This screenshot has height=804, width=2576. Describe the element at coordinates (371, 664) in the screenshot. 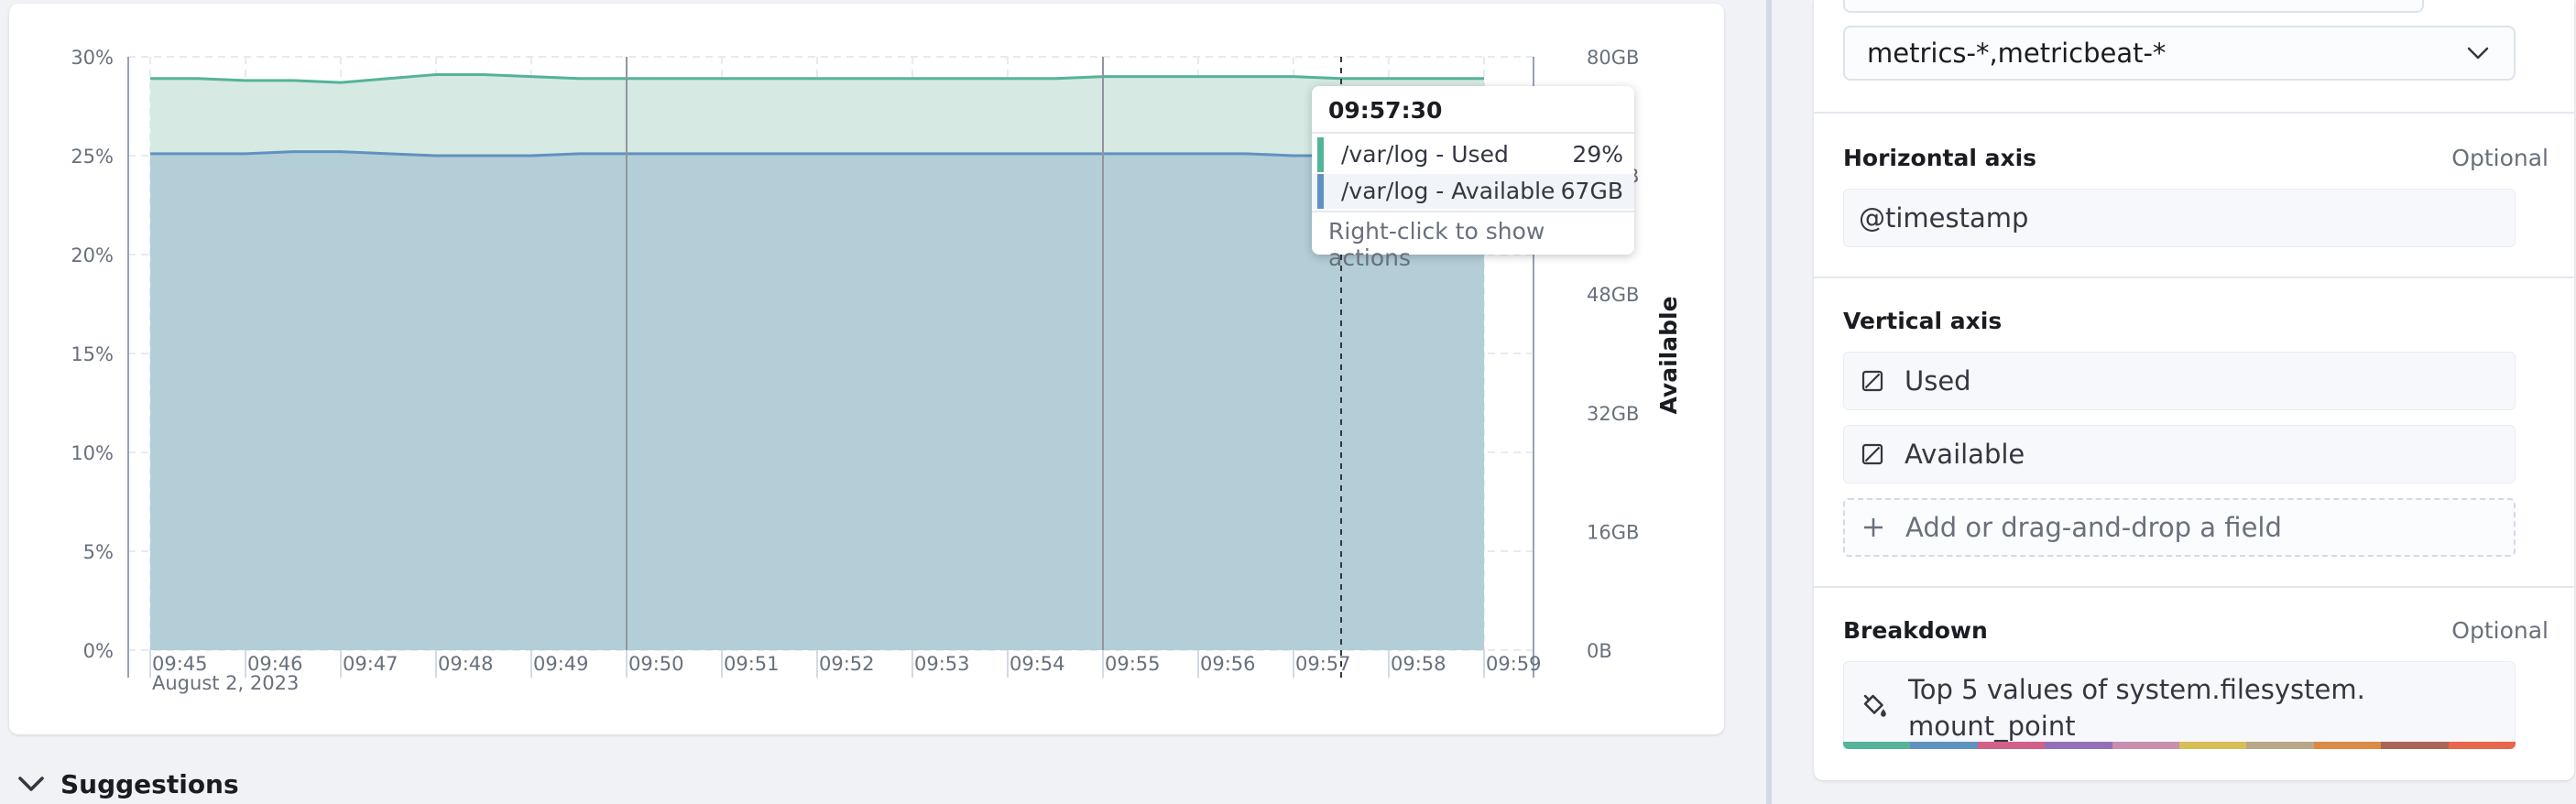

I see `x-tick-label: 09:47` at that location.